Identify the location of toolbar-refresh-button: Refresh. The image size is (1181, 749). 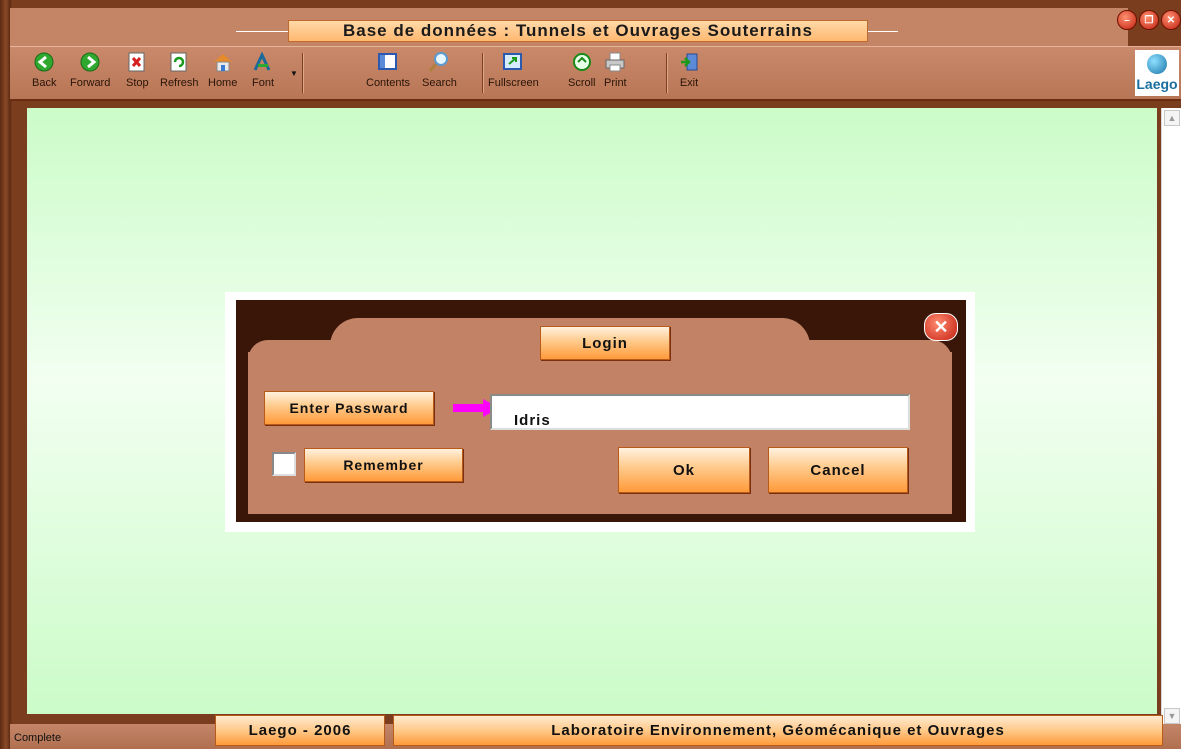
(179, 70).